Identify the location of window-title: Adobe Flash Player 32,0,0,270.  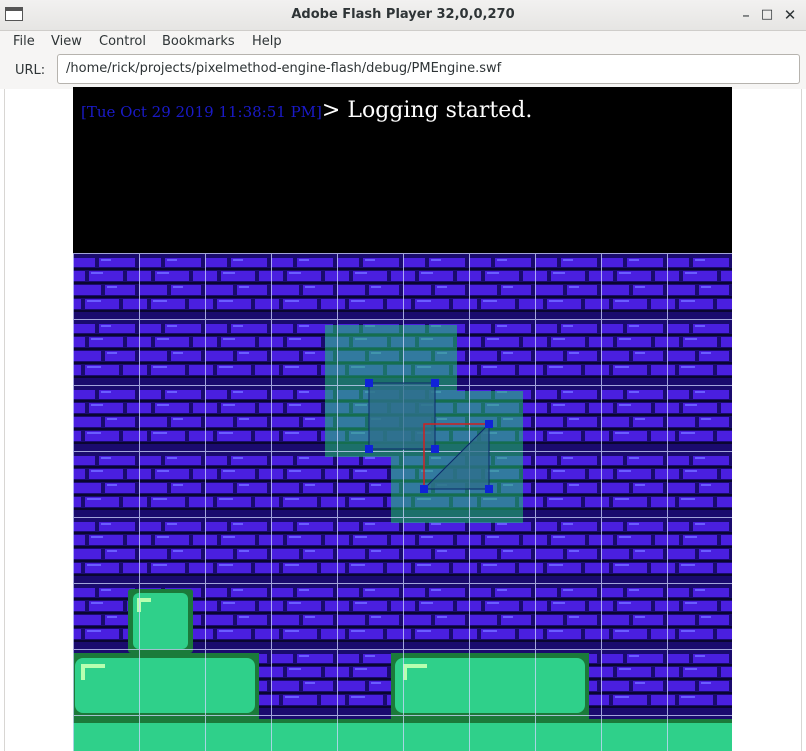
(403, 14).